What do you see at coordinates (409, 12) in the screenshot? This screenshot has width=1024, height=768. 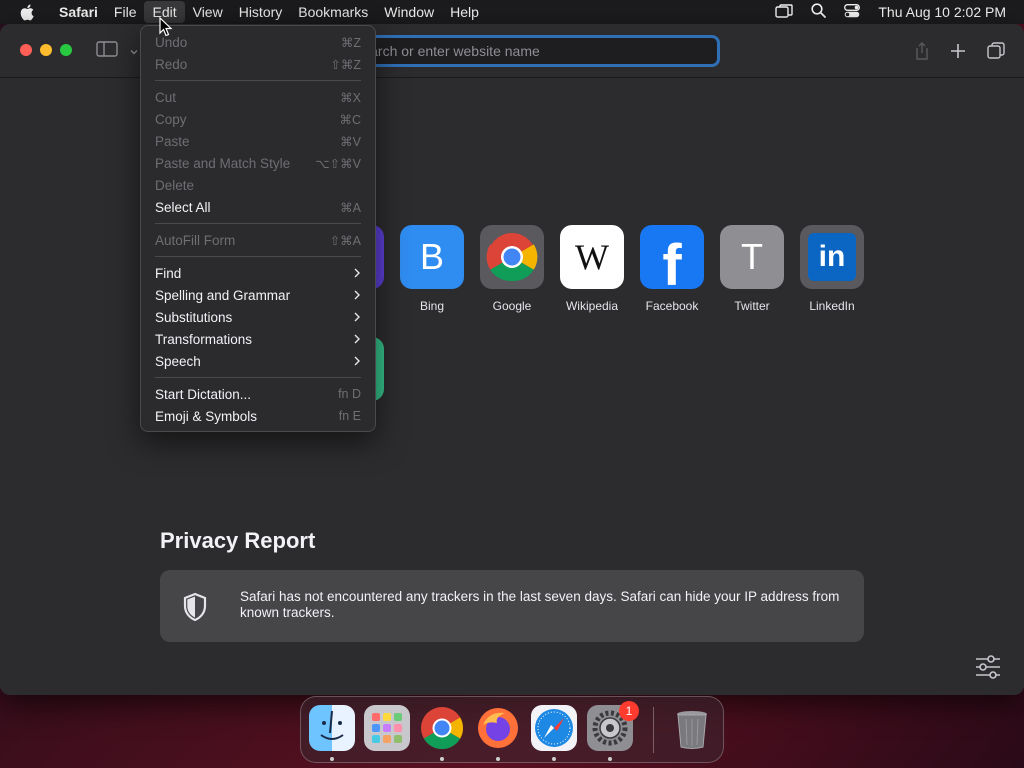 I see `menu-window: Window` at bounding box center [409, 12].